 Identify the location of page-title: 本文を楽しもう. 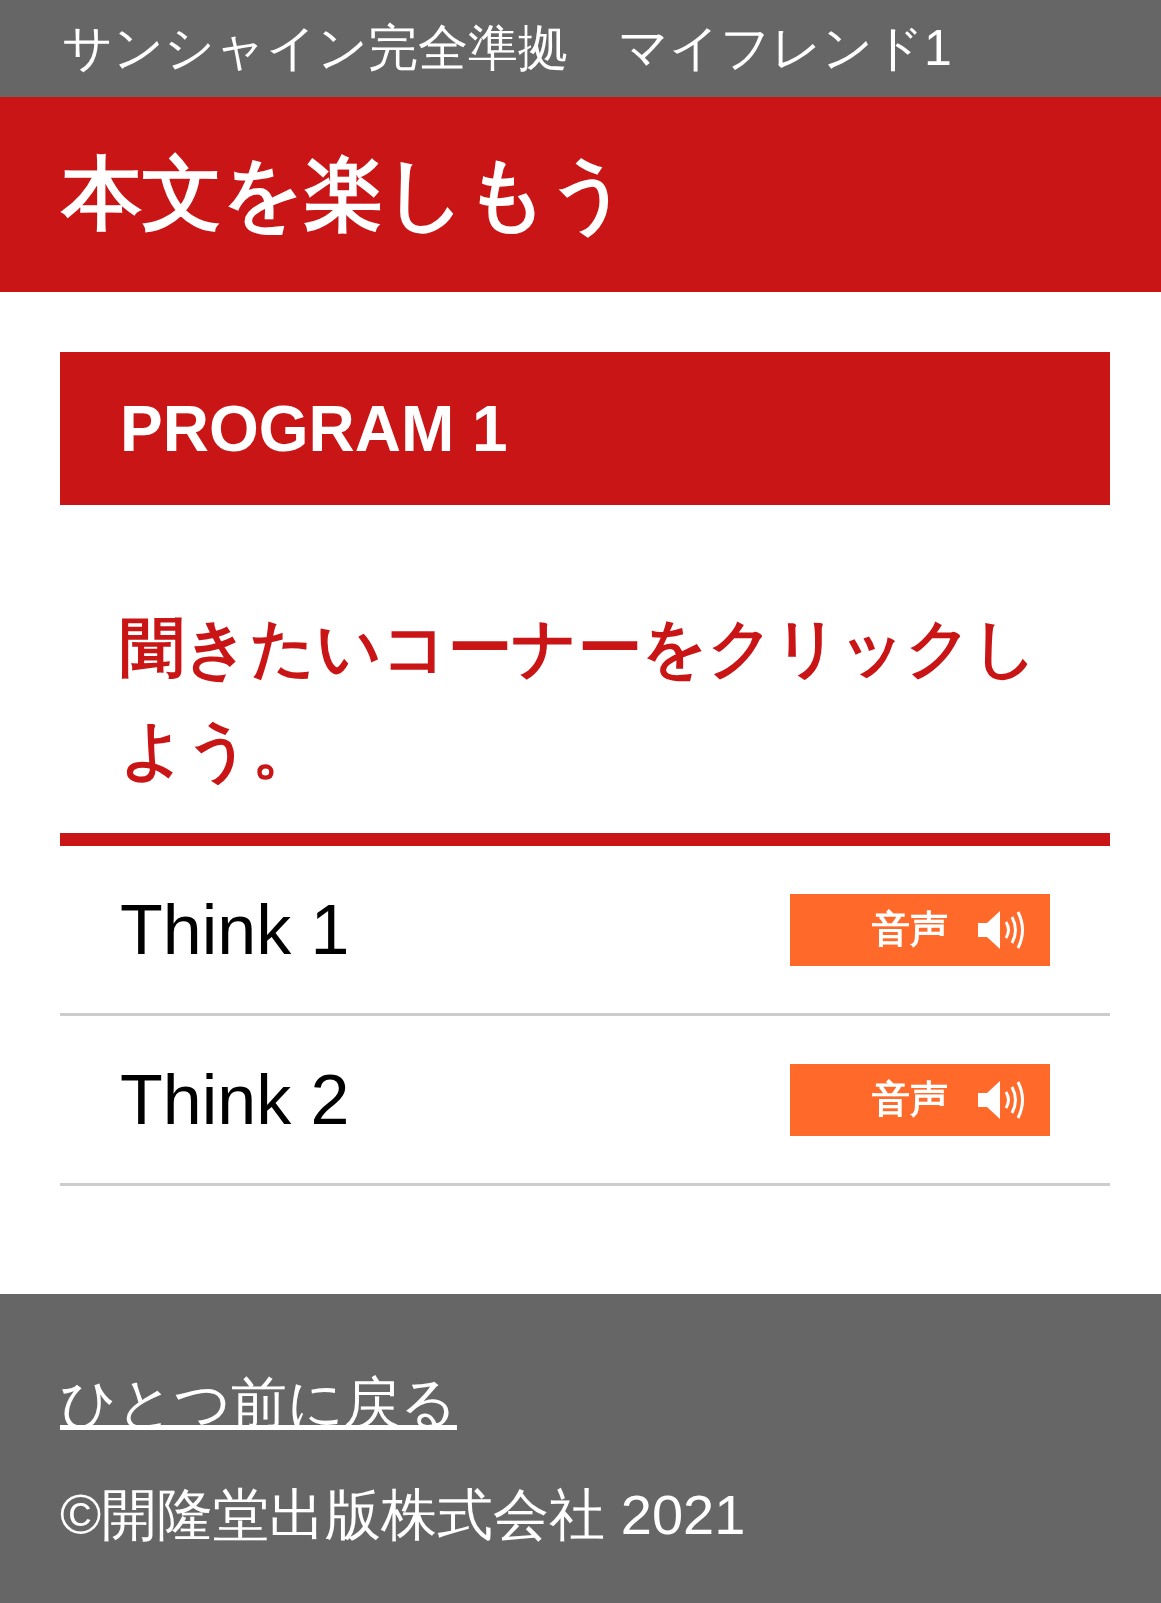
(346, 193).